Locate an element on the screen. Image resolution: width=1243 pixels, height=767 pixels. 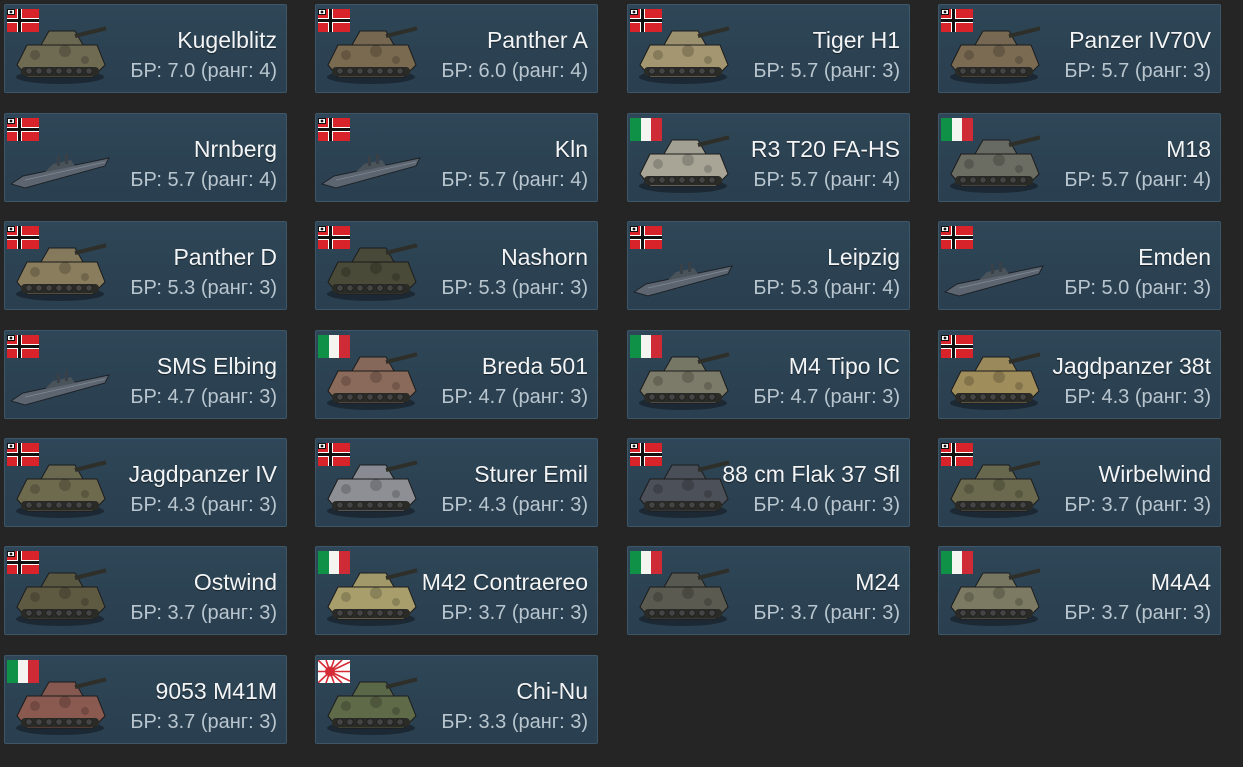
vehicle-card: Panzer IV70V БР: 5.7 (ранг: 3) is located at coordinates (1079, 48).